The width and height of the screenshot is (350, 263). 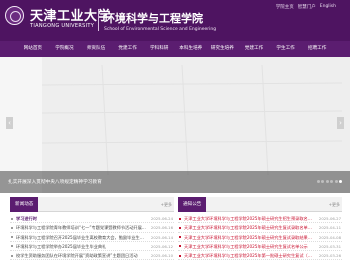 I want to click on notice-item-title: 天津工业大学环境科学与工程学院2025年硕士研究生复试录取名单公示, so click(x=249, y=227).